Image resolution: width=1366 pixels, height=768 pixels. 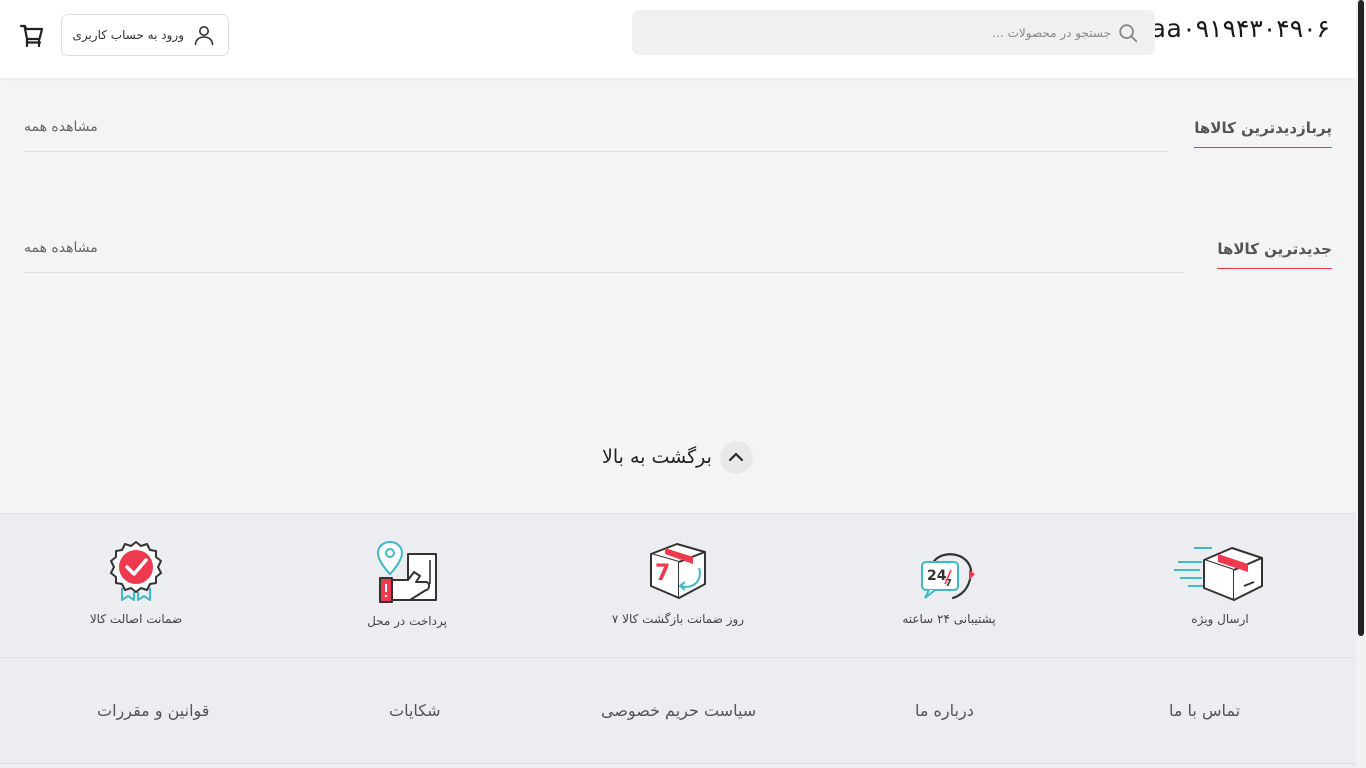 What do you see at coordinates (136, 619) in the screenshot?
I see `feature-label: ضمانت اصالت کالا` at bounding box center [136, 619].